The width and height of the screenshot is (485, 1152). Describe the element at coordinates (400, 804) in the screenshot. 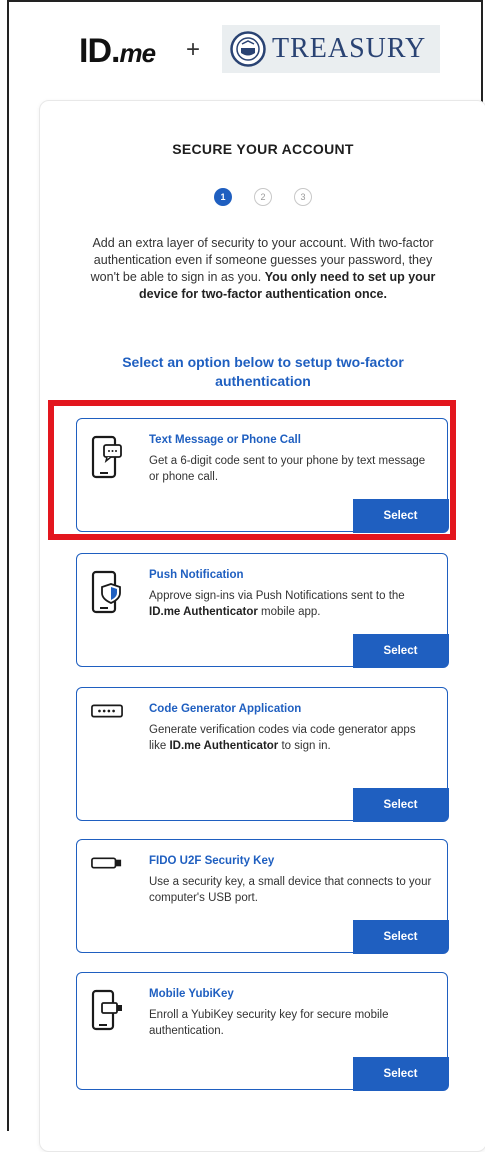

I see `select-button-code-generator: Select` at that location.